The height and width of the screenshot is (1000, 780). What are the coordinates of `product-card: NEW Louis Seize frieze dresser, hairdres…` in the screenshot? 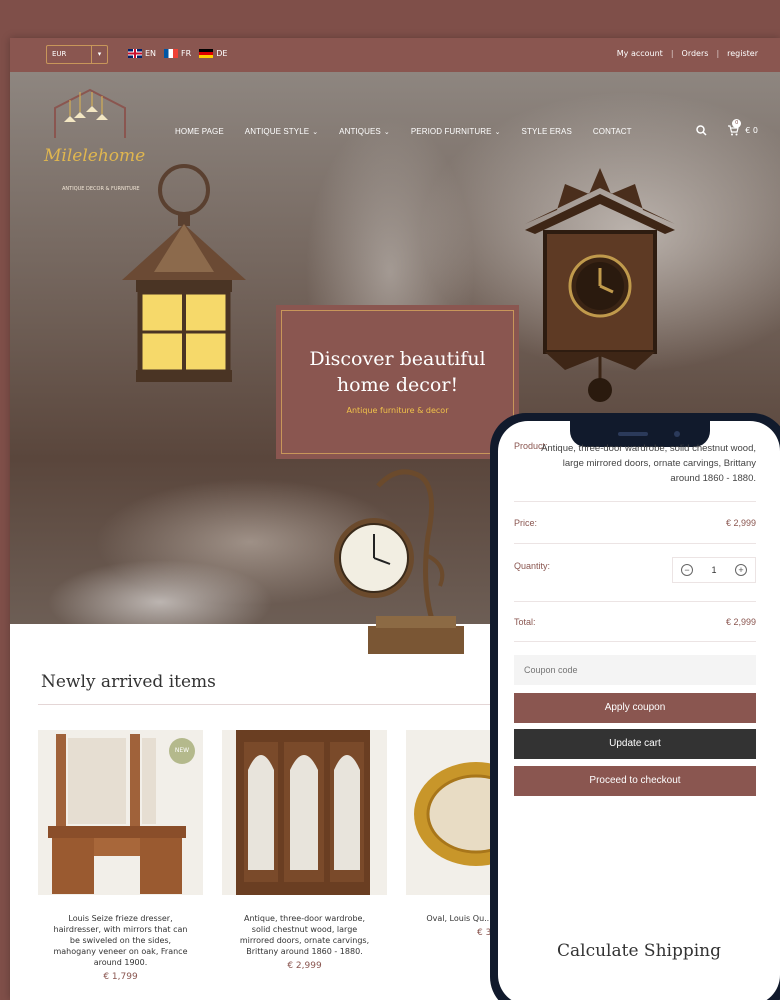 It's located at (120, 856).